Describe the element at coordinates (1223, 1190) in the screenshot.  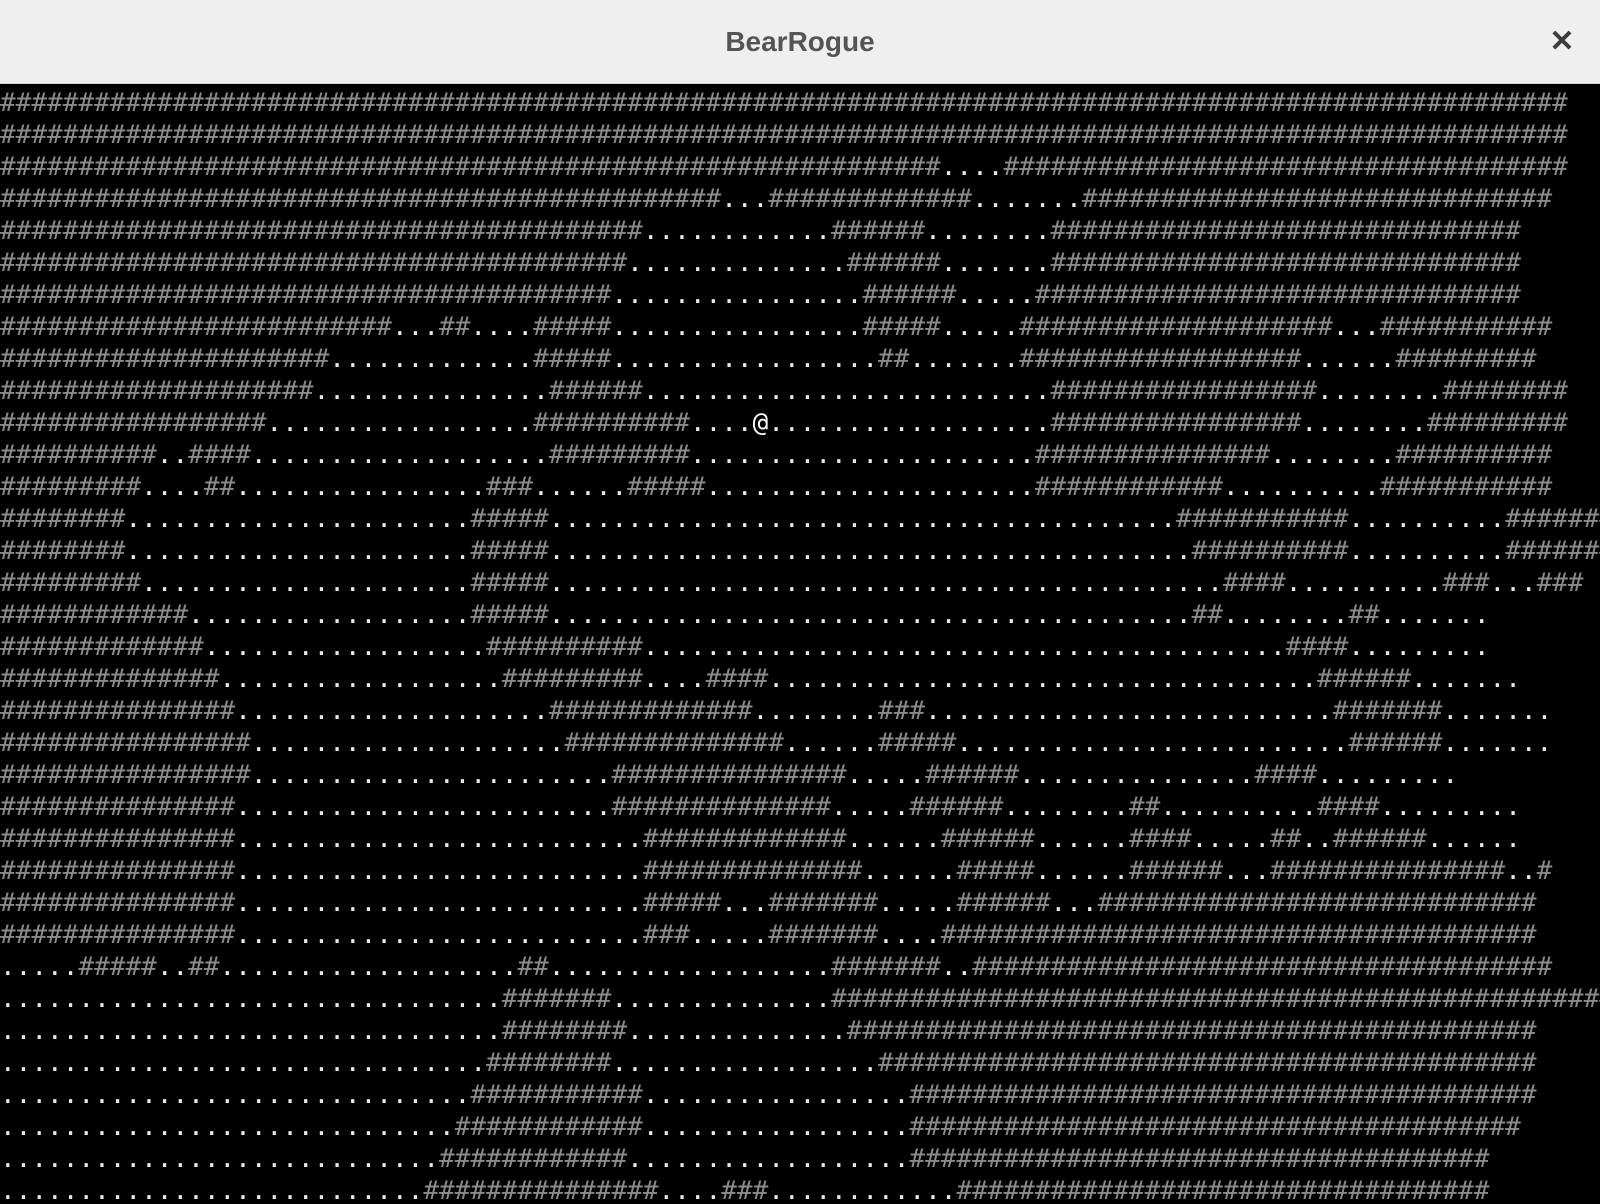
I see `wall-tiles: ##################################` at that location.